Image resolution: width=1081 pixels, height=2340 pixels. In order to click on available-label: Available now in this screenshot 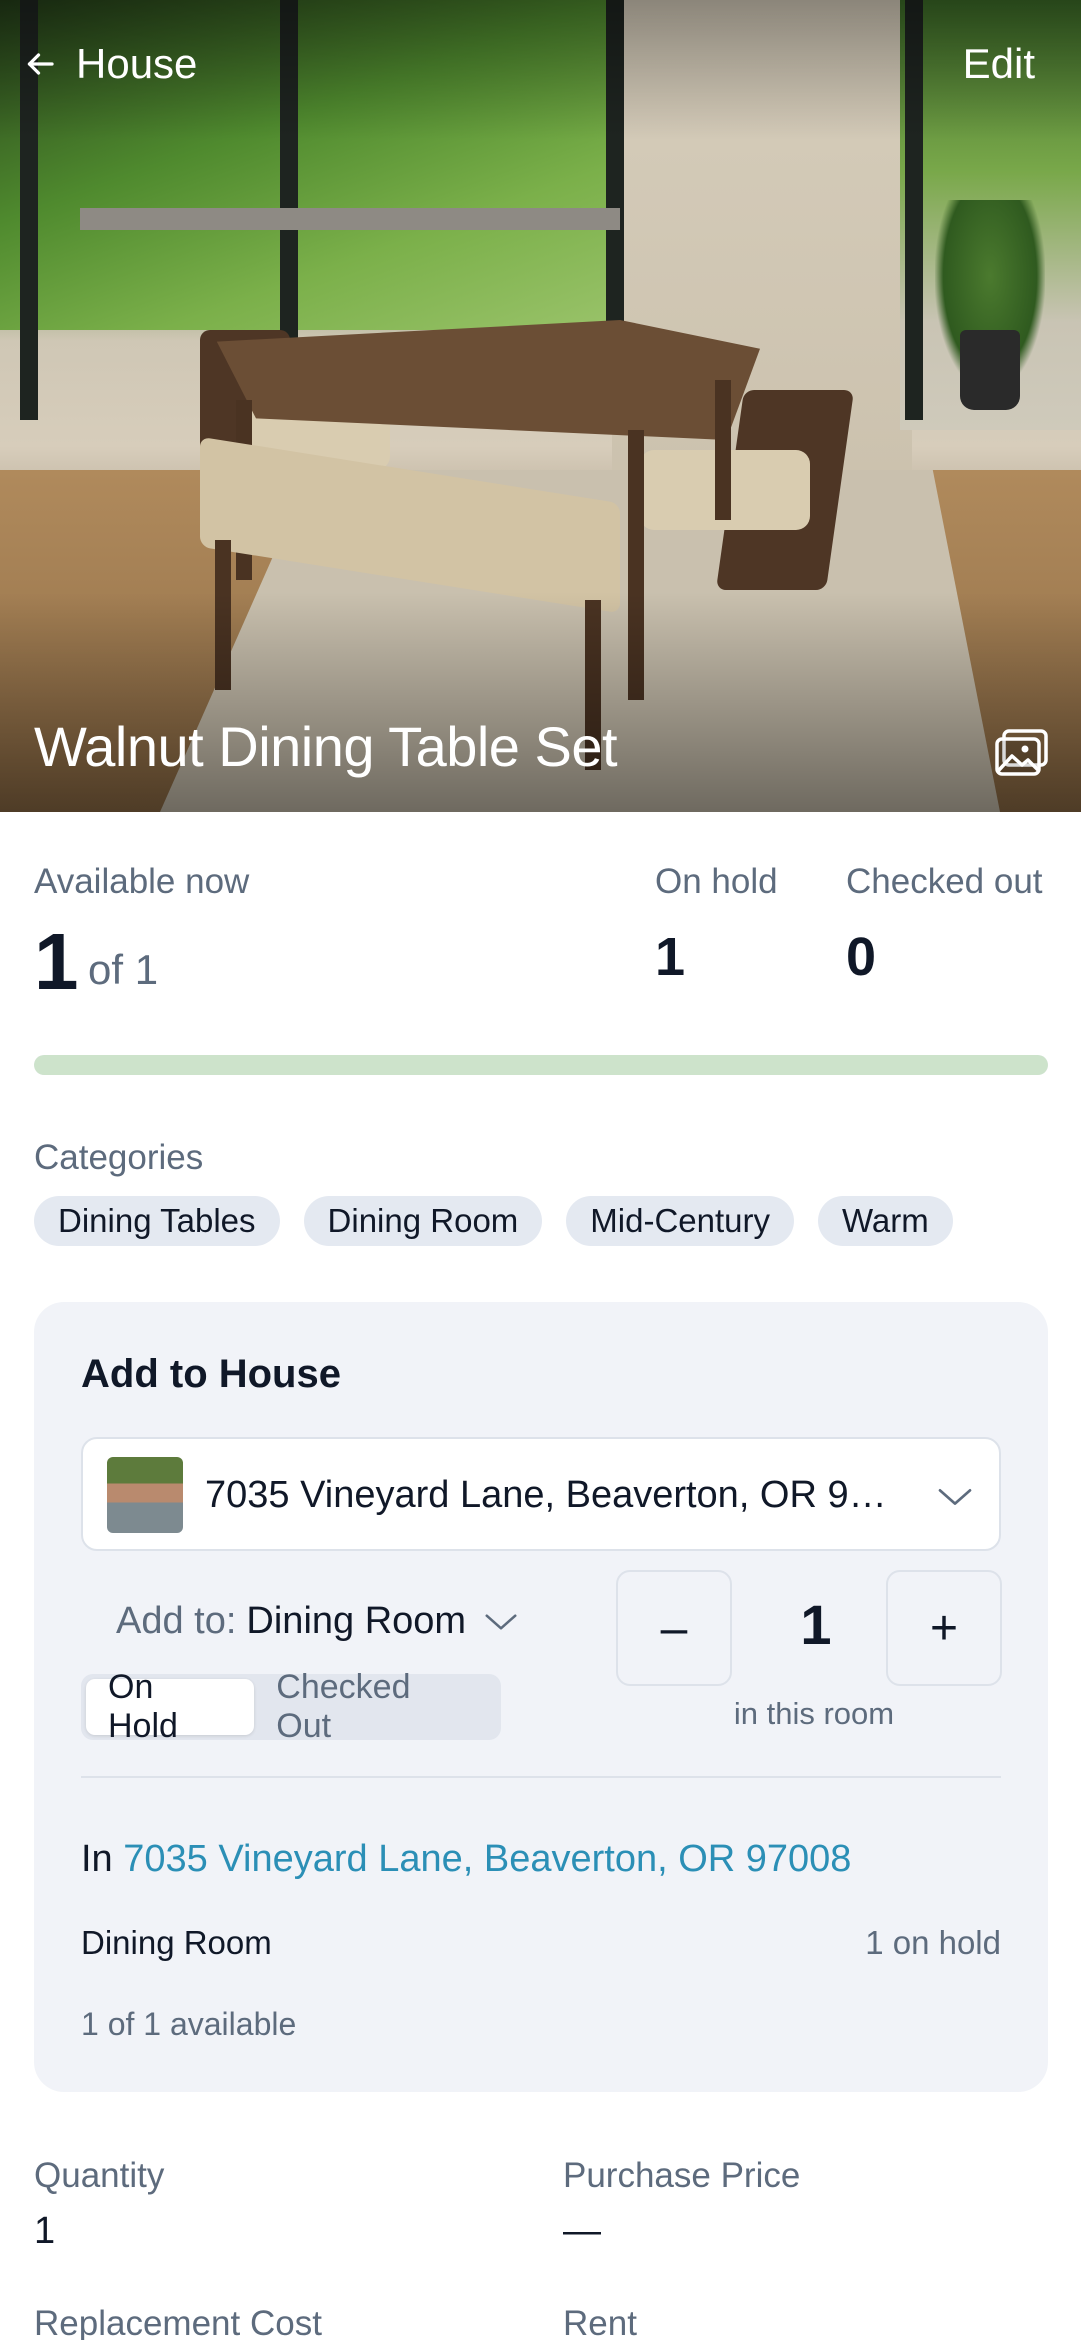, I will do `click(142, 881)`.